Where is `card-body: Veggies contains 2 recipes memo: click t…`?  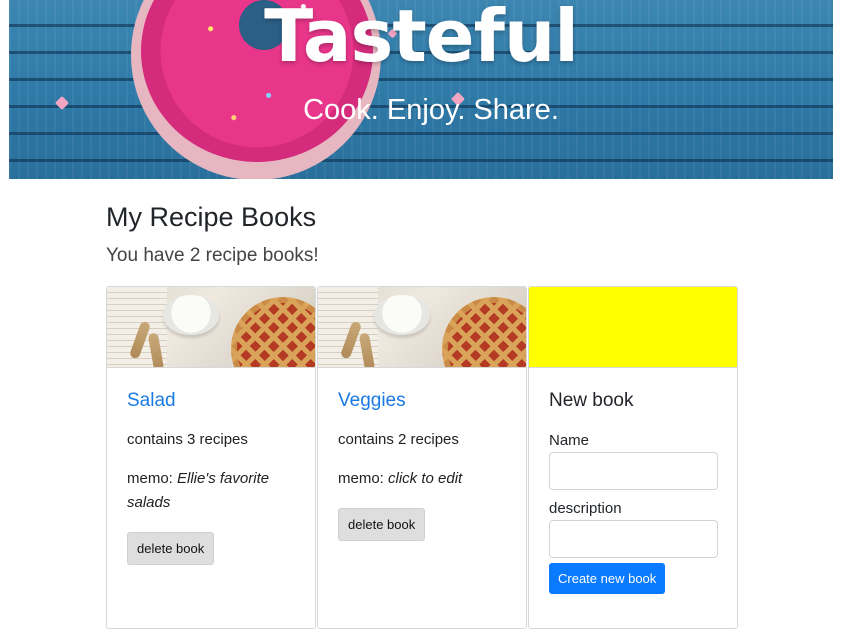
card-body: Veggies contains 2 recipes memo: click t… is located at coordinates (422, 454).